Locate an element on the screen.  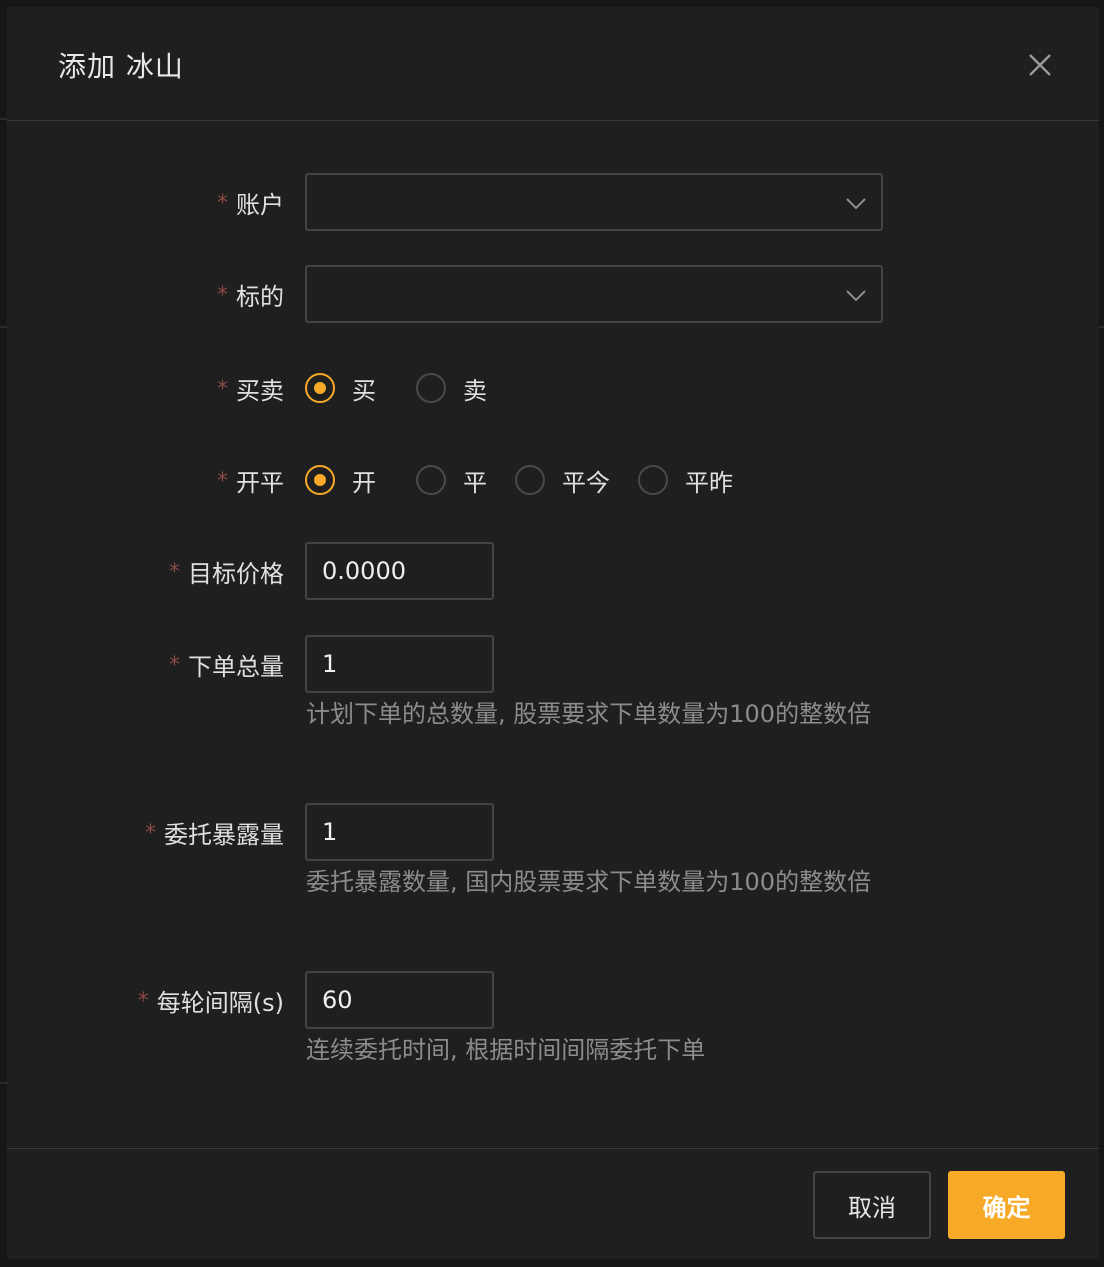
side-option-label: 买 is located at coordinates (364, 390).